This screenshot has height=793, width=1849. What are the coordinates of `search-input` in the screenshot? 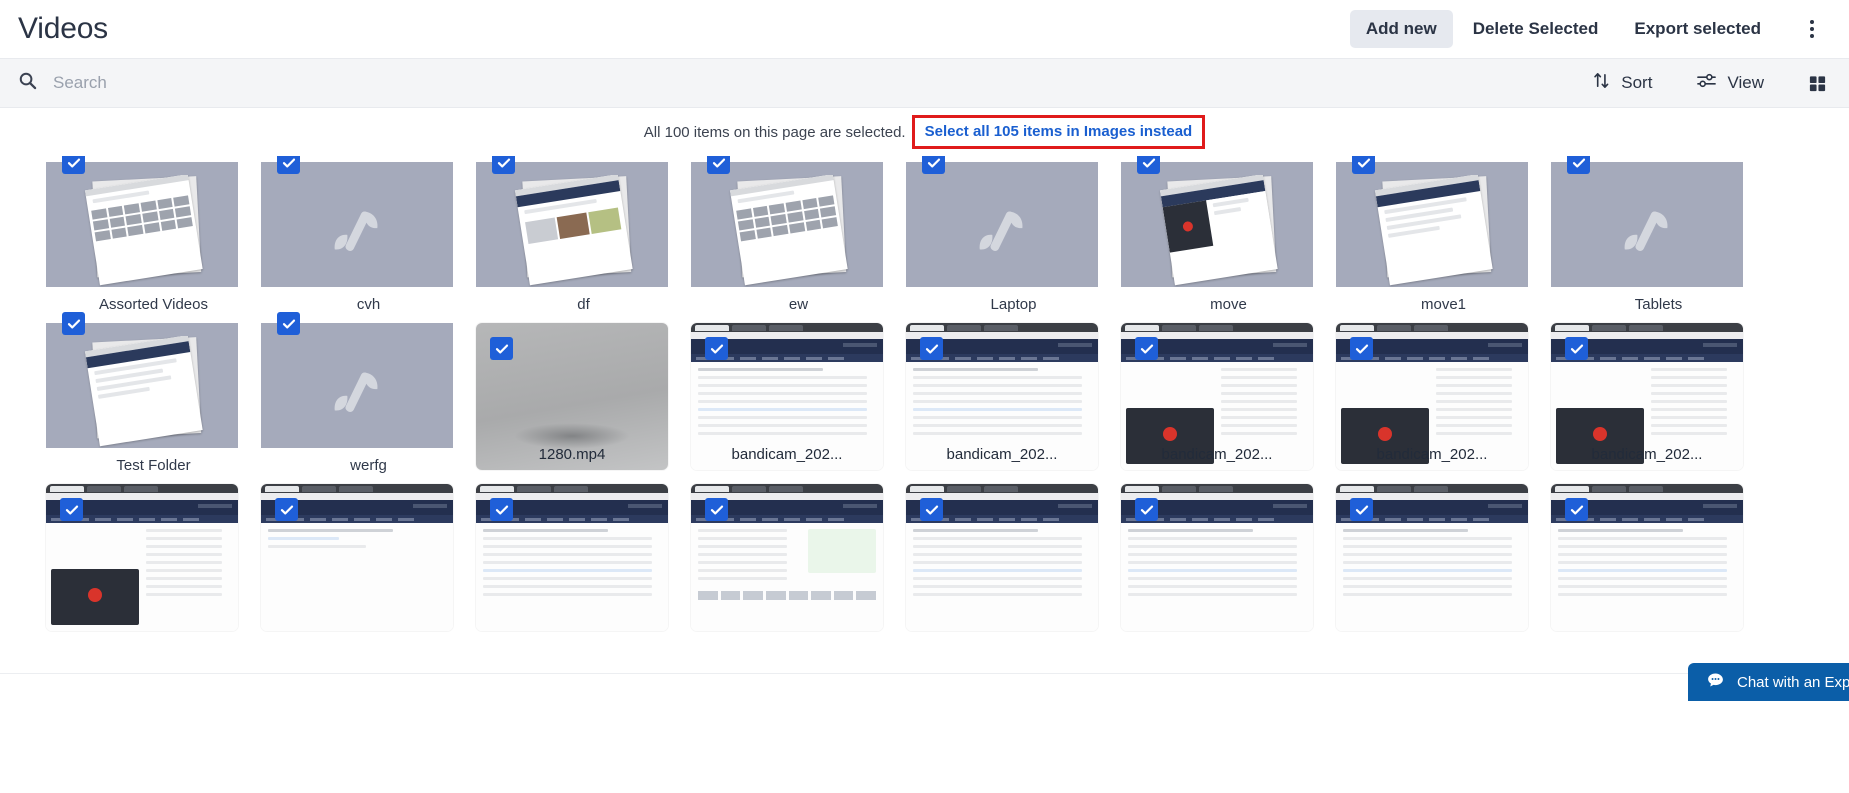 It's located at (261, 83).